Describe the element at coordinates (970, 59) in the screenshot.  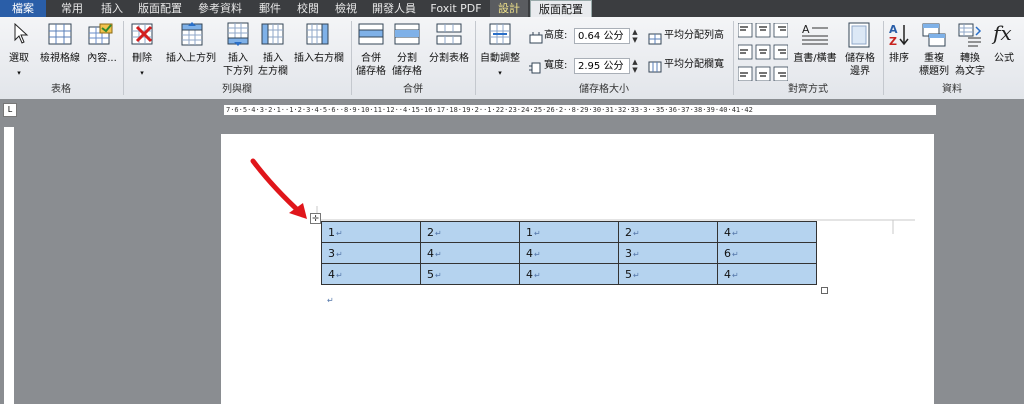
I see `convert-to-text-button: 轉換` at that location.